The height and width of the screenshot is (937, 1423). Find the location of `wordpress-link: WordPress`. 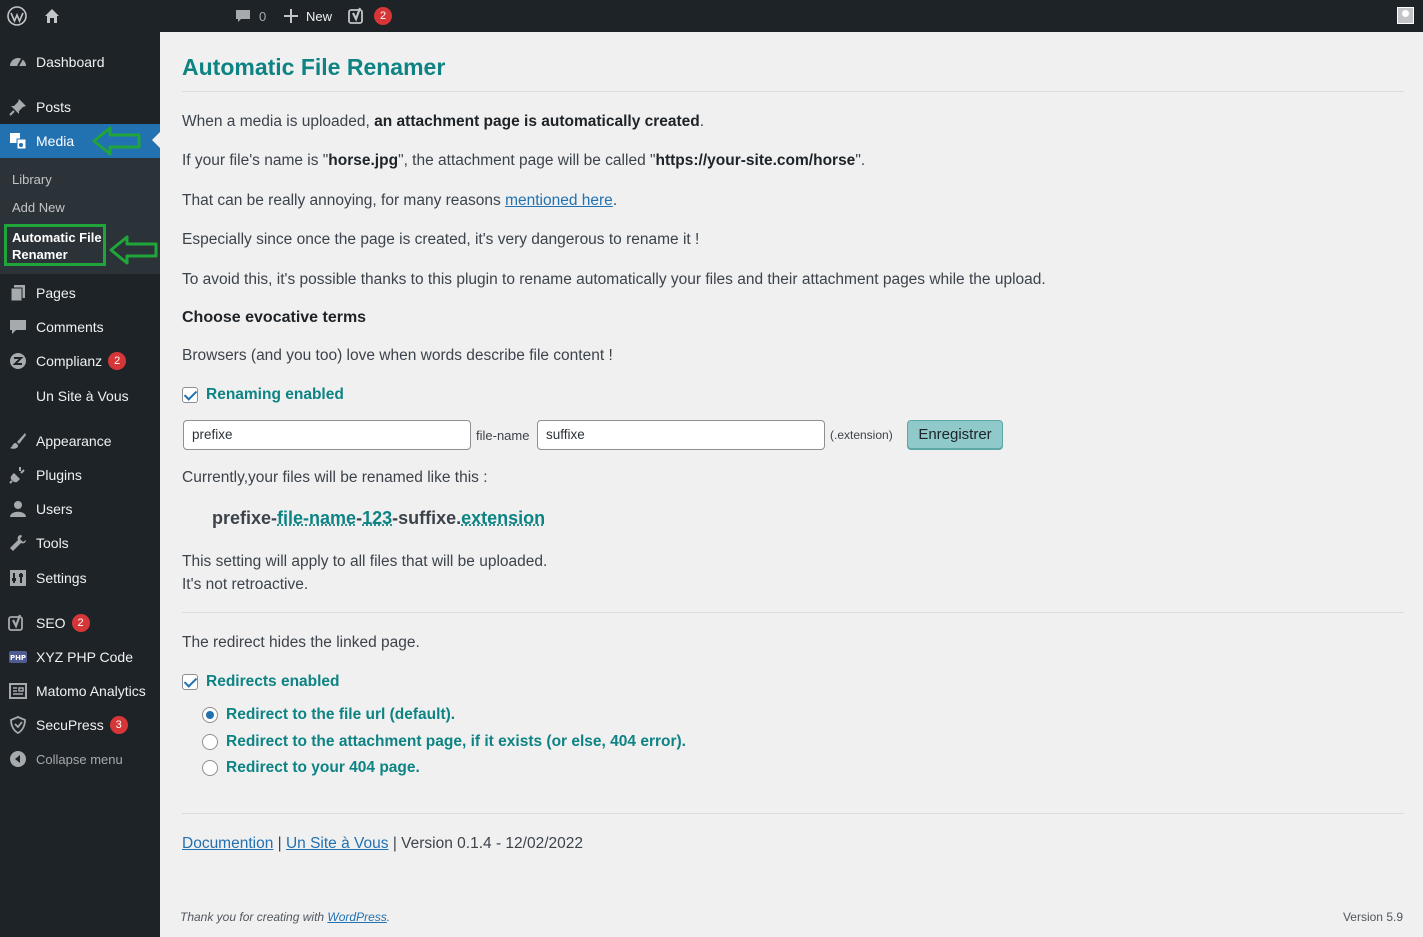

wordpress-link: WordPress is located at coordinates (356, 917).